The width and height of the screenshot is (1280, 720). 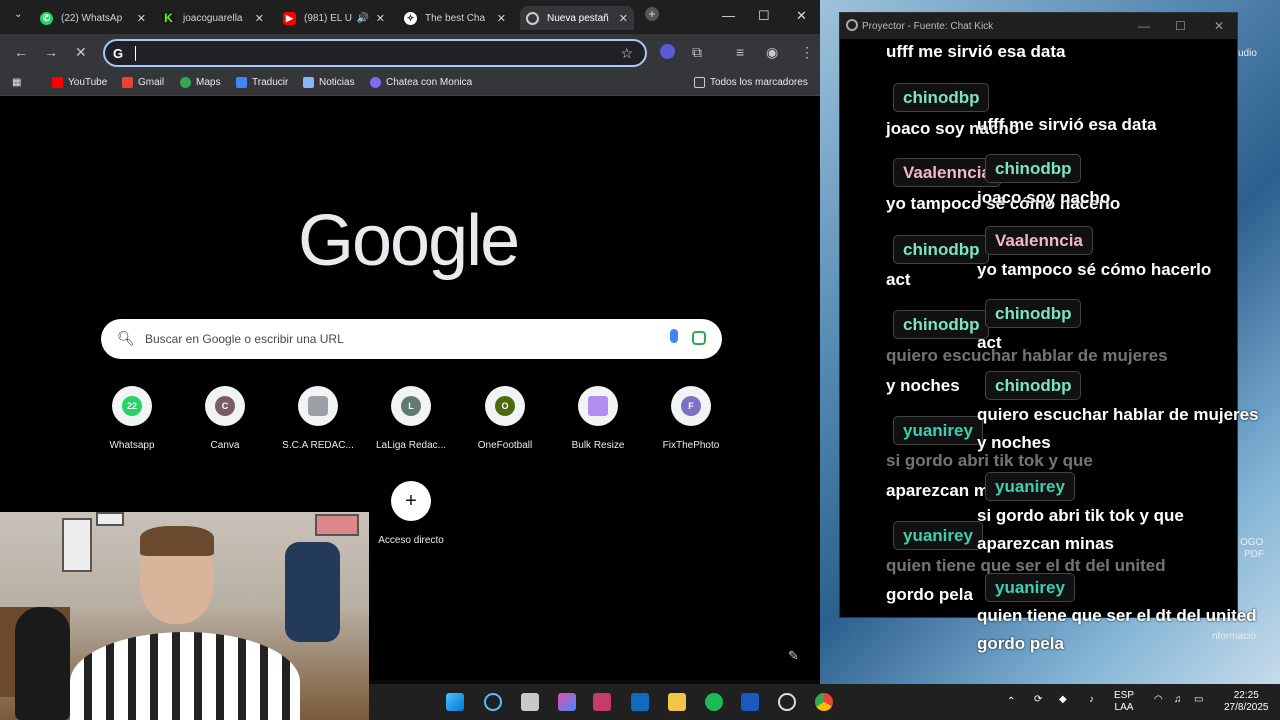 What do you see at coordinates (652, 14) in the screenshot?
I see `new-tab-button: +` at bounding box center [652, 14].